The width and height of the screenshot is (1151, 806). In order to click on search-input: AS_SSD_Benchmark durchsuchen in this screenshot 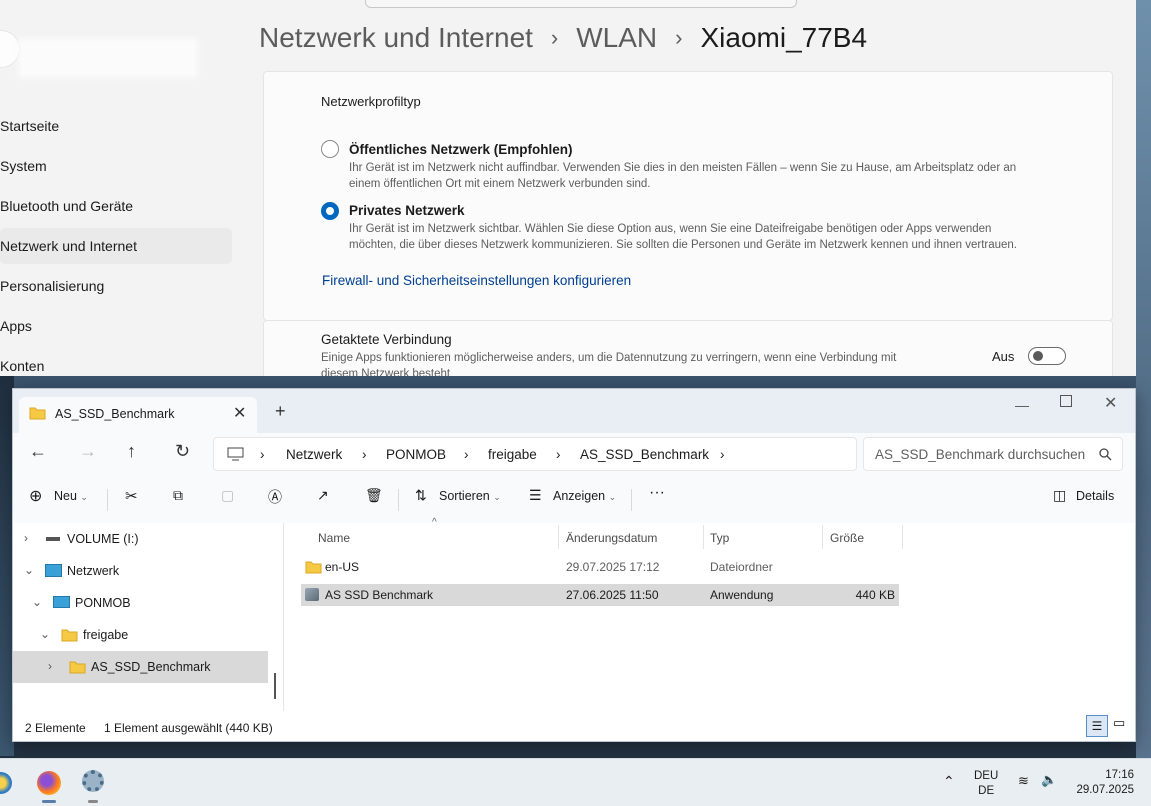, I will do `click(993, 454)`.